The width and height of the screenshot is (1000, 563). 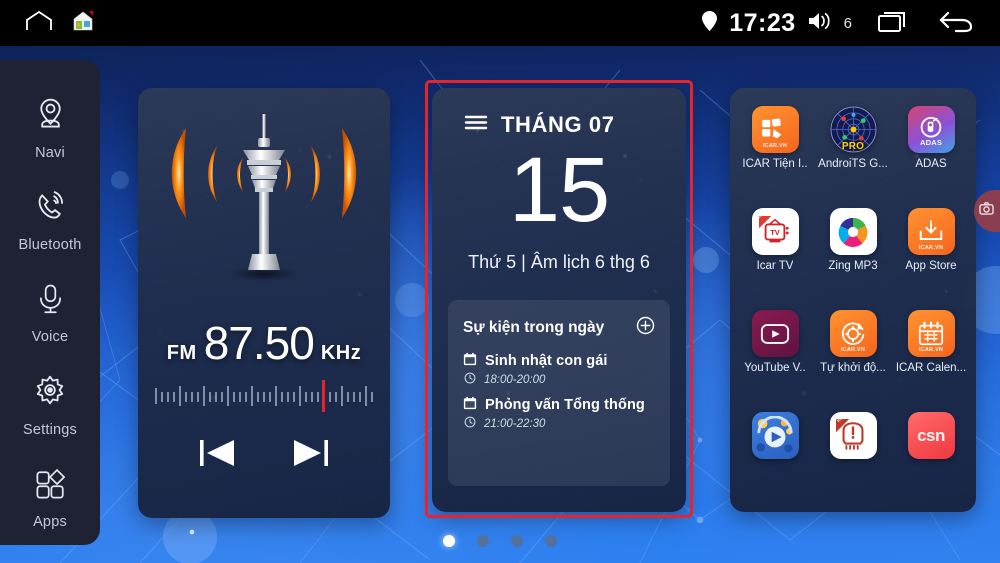 I want to click on fm-unit-label: KHz, so click(x=341, y=353).